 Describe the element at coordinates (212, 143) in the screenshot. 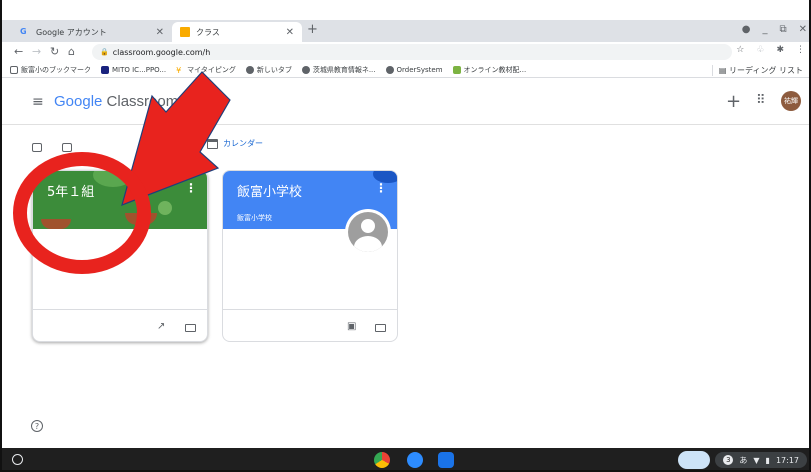

I see `calendar-icon` at that location.